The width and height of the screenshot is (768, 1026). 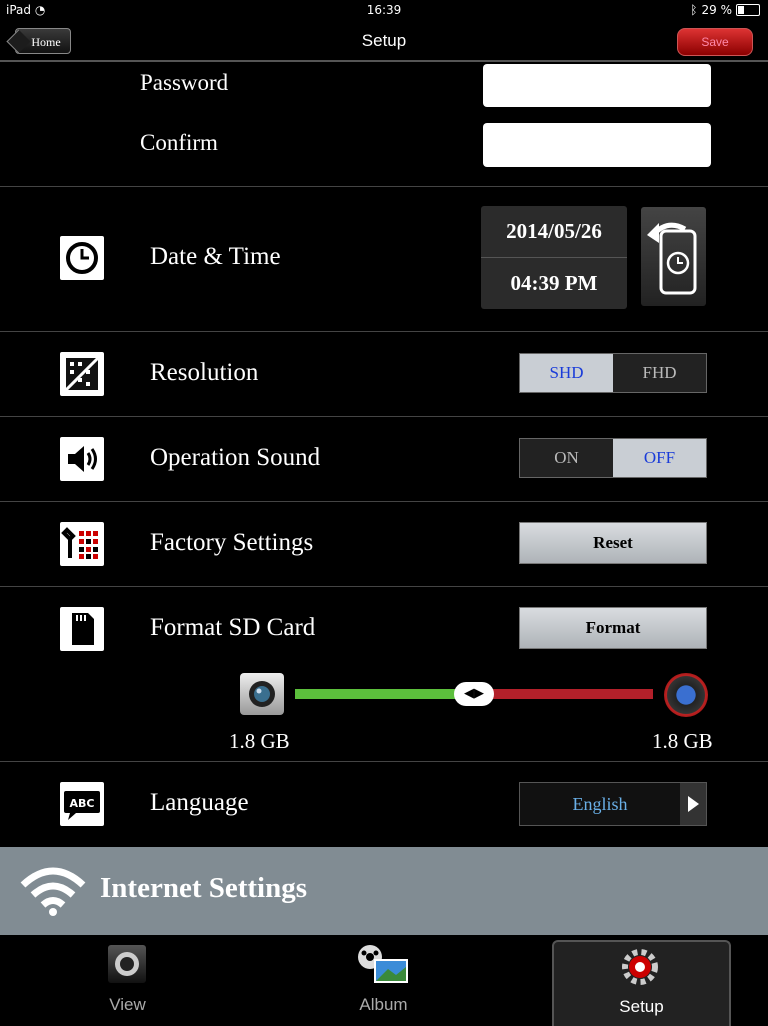 I want to click on internet-settings-header: Internet Settings, so click(x=384, y=891).